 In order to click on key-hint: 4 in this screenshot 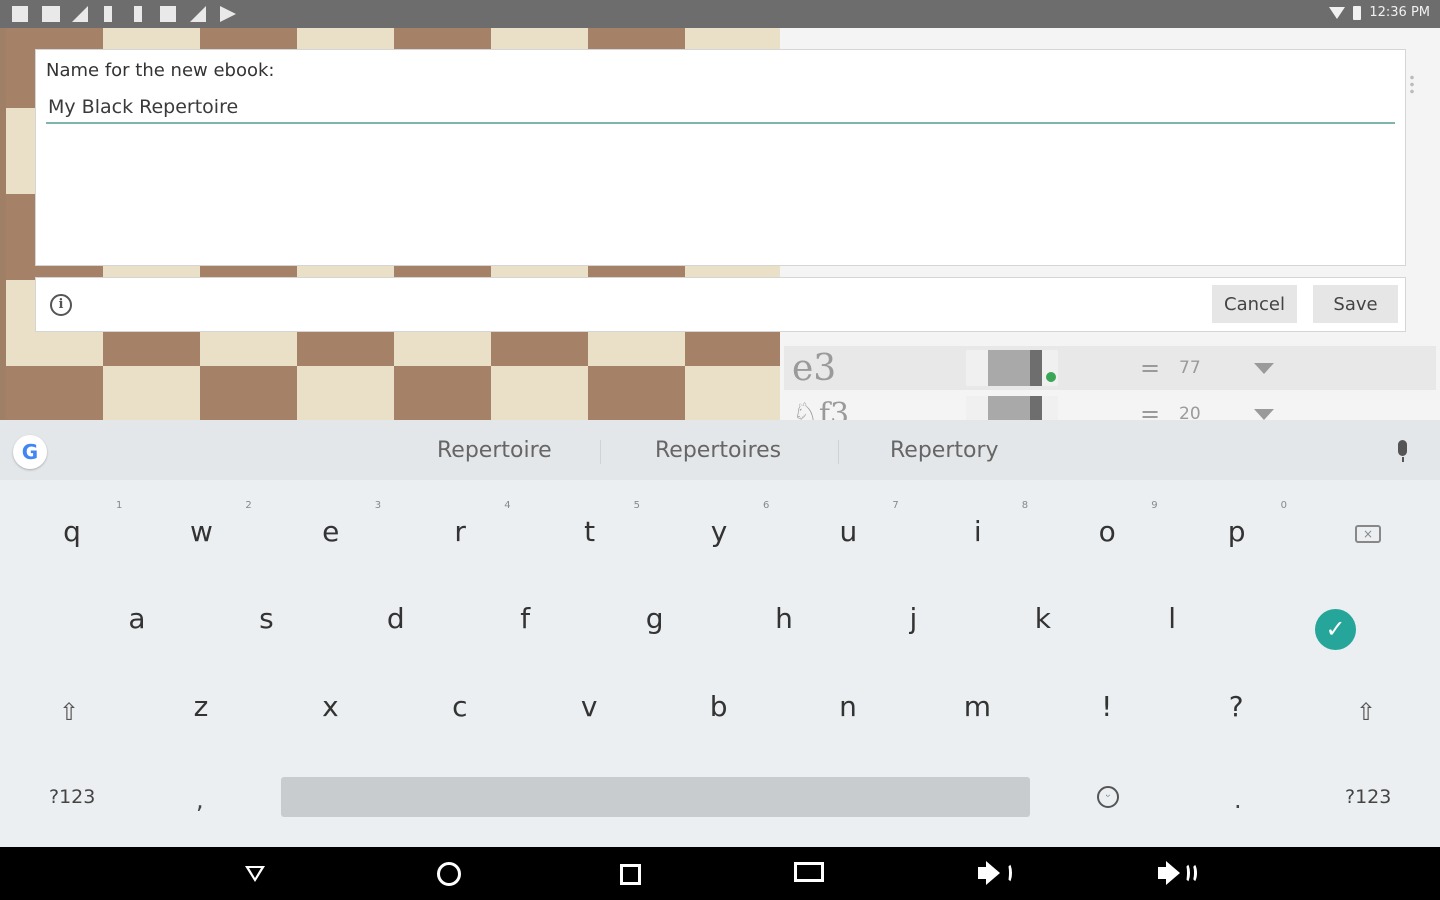, I will do `click(507, 505)`.